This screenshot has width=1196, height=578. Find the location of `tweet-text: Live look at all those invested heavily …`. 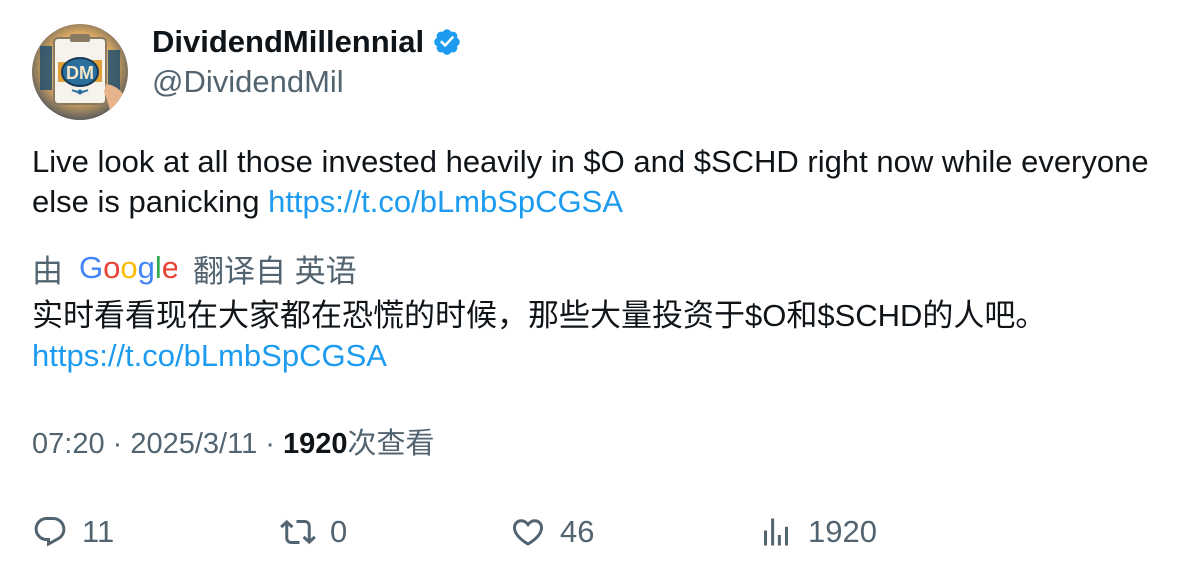

tweet-text: Live look at all those invested heavily … is located at coordinates (597, 182).